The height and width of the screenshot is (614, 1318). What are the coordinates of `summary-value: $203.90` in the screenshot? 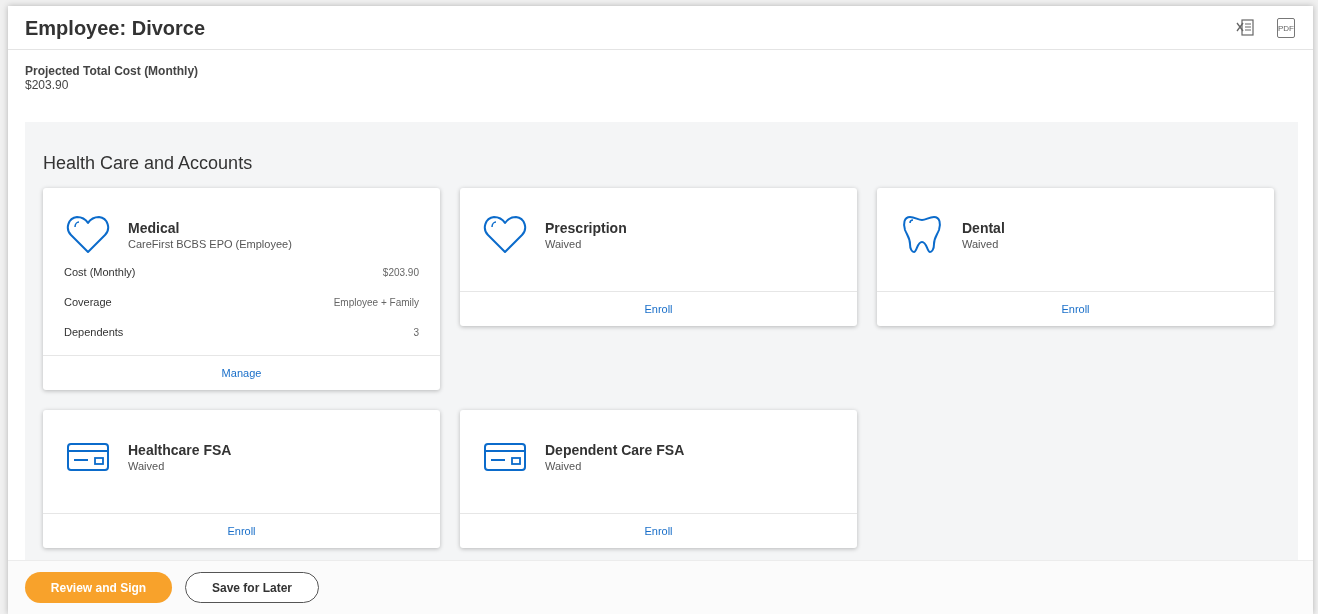 It's located at (47, 85).